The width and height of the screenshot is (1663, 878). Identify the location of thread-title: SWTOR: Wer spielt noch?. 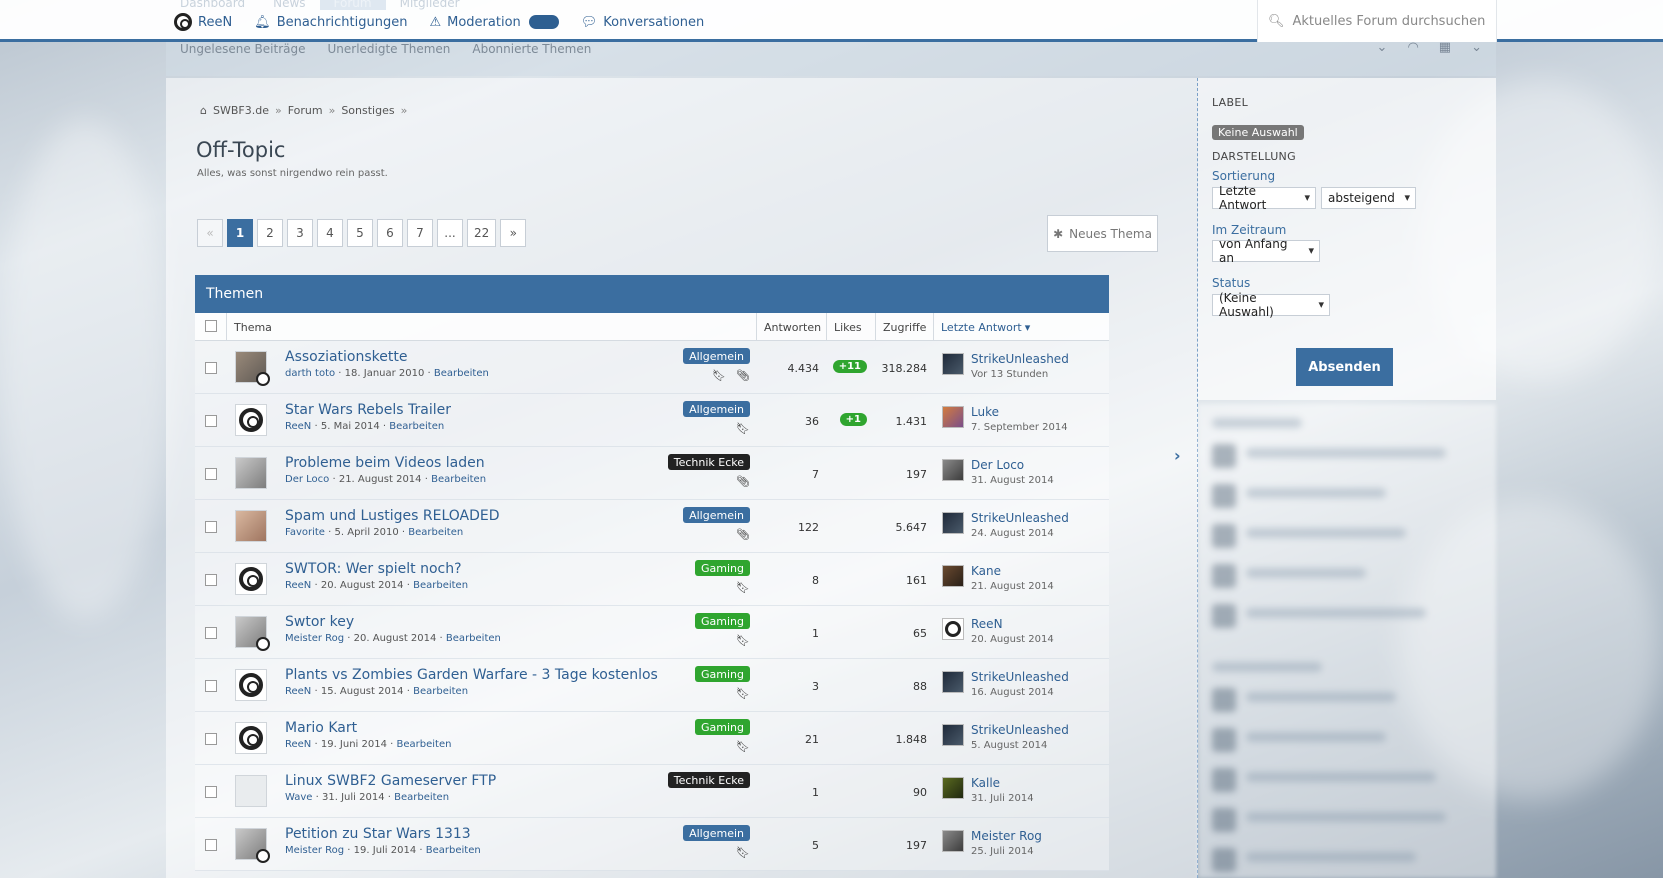
(373, 569).